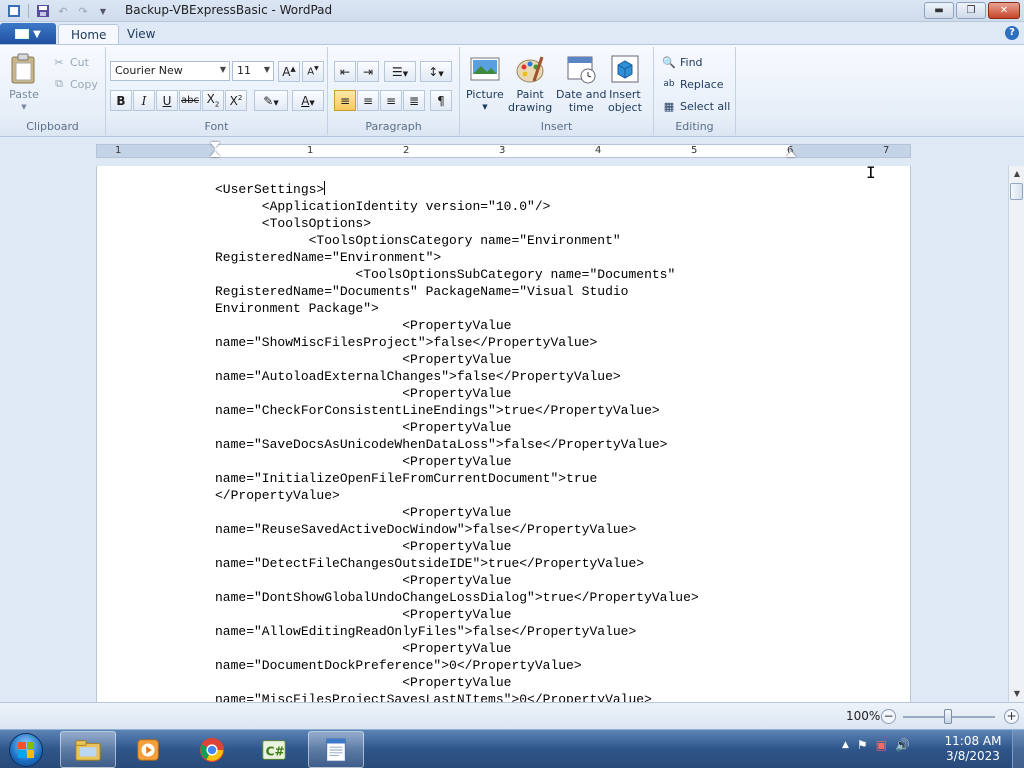 The height and width of the screenshot is (768, 1024). What do you see at coordinates (391, 100) in the screenshot?
I see `align-right-button: ≡` at bounding box center [391, 100].